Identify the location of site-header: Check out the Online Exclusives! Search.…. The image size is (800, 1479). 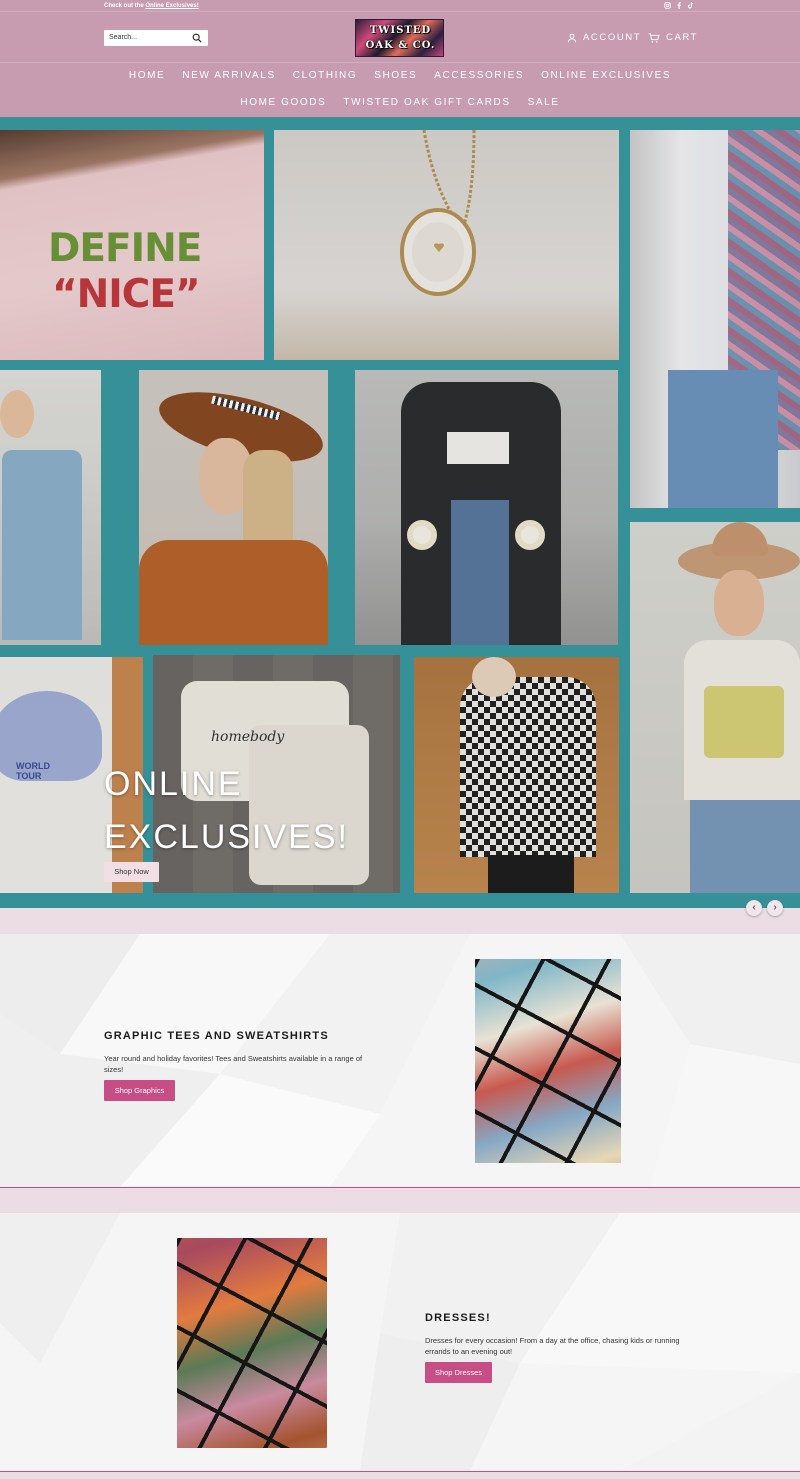
(400, 58).